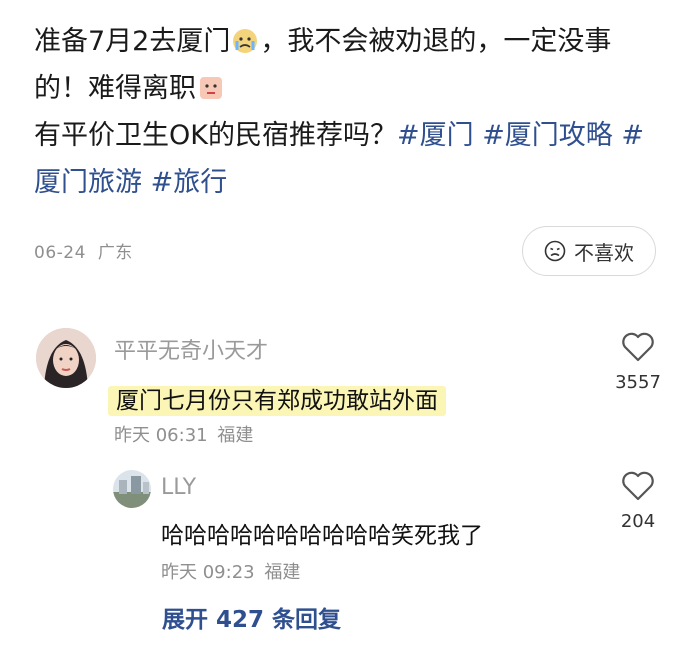 The width and height of the screenshot is (690, 655). What do you see at coordinates (435, 135) in the screenshot?
I see `hashtag-xiamen: #厦门` at bounding box center [435, 135].